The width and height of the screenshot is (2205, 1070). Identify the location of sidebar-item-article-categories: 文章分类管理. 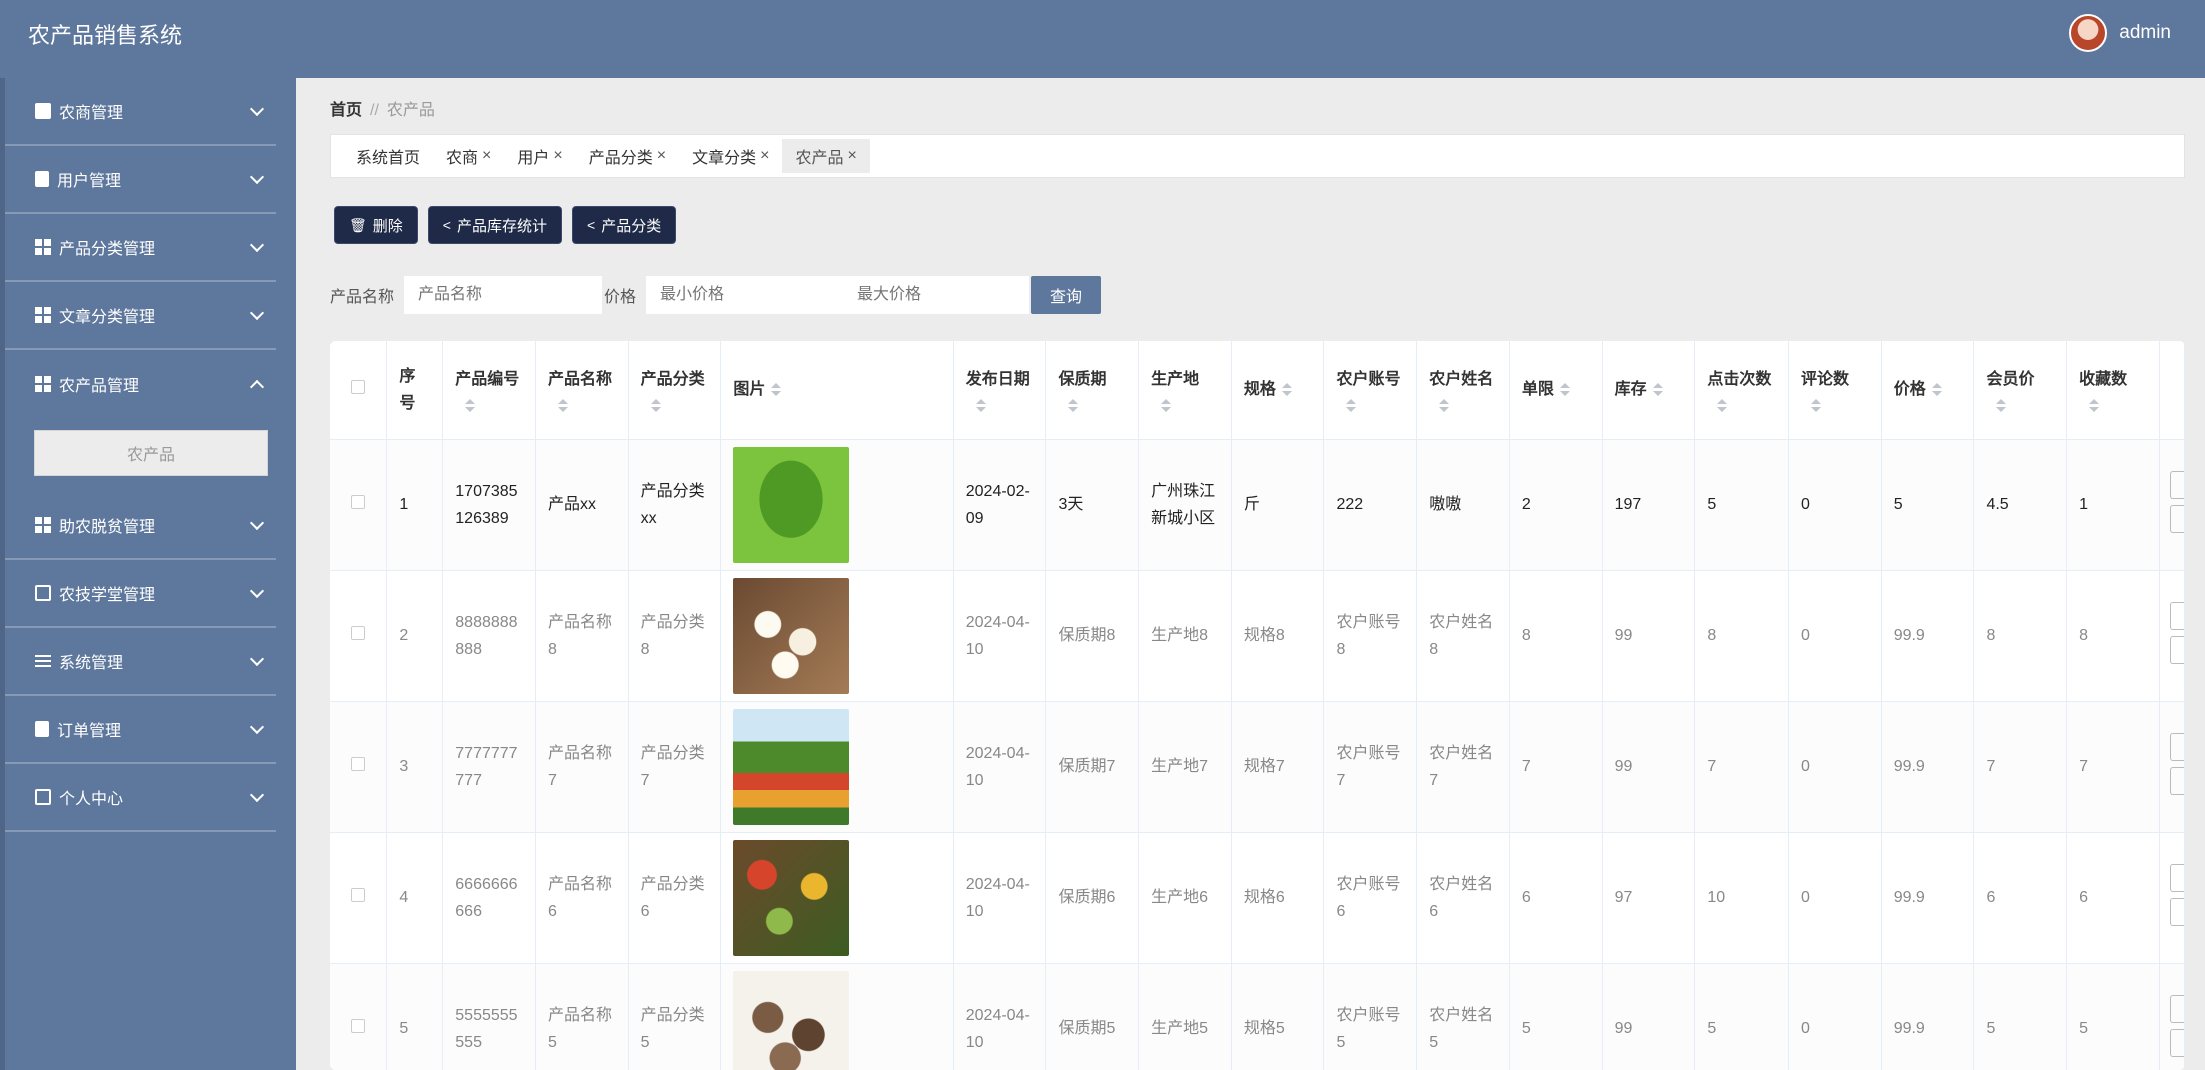
(140, 316).